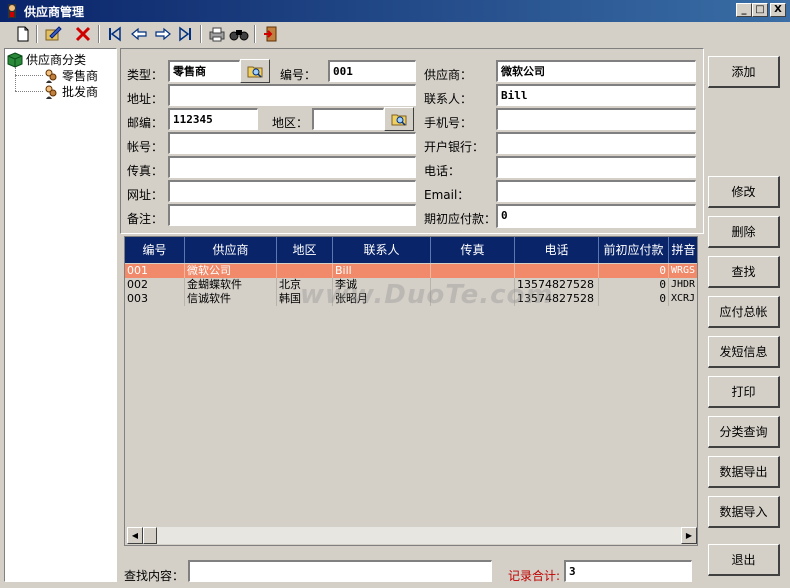  Describe the element at coordinates (155, 285) in the screenshot. I see `cell-code: 002` at that location.